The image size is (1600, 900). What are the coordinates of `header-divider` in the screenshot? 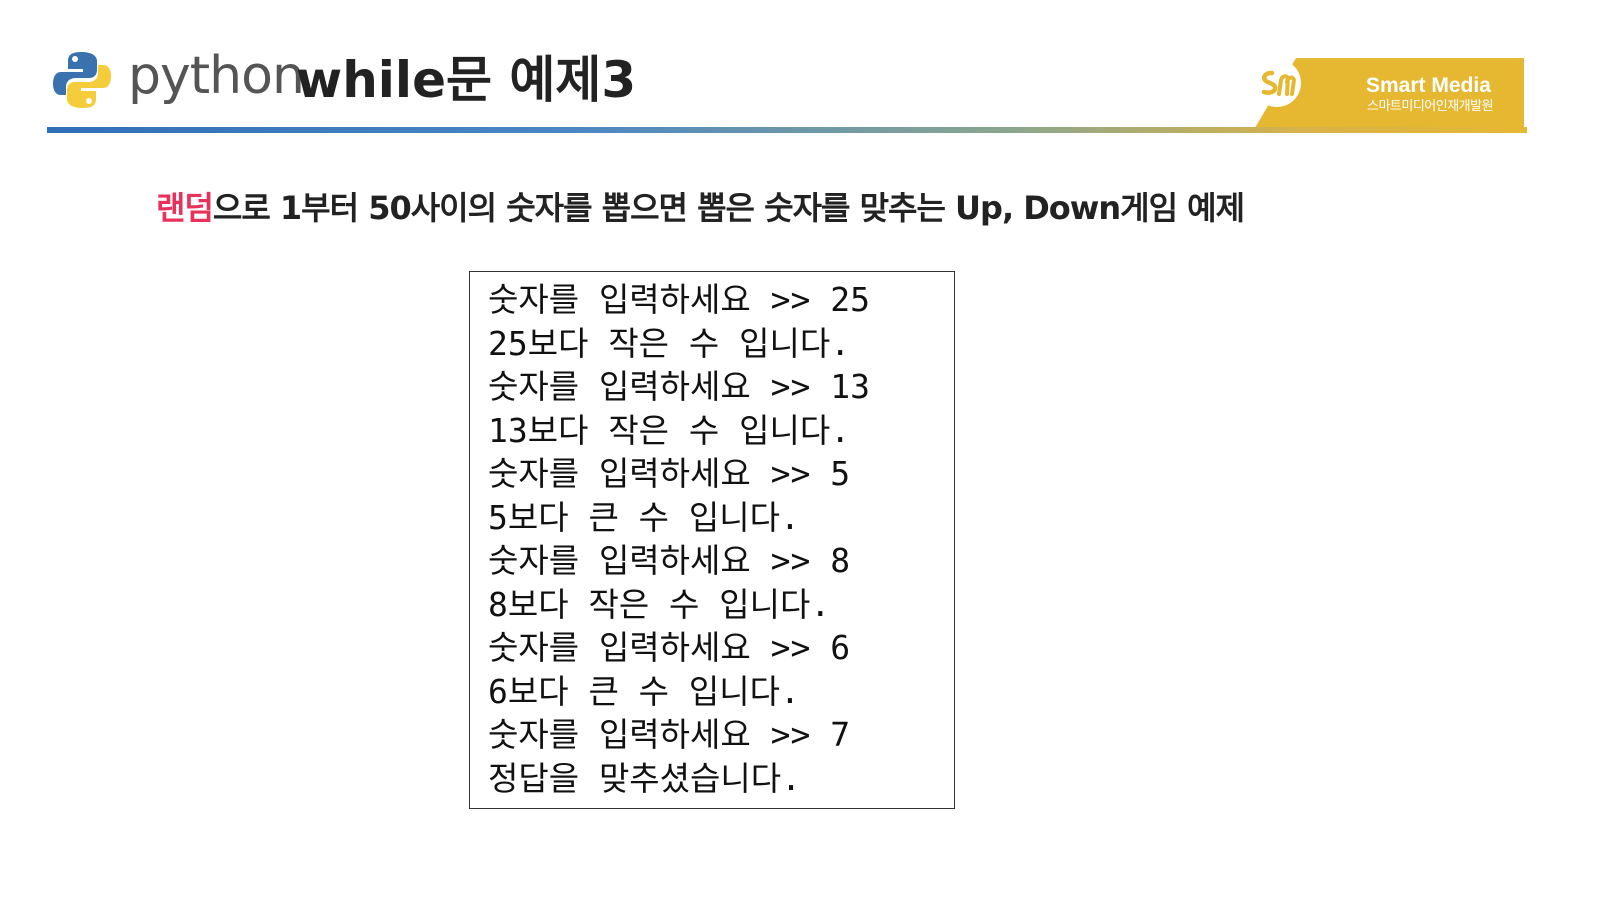 It's located at (787, 130).